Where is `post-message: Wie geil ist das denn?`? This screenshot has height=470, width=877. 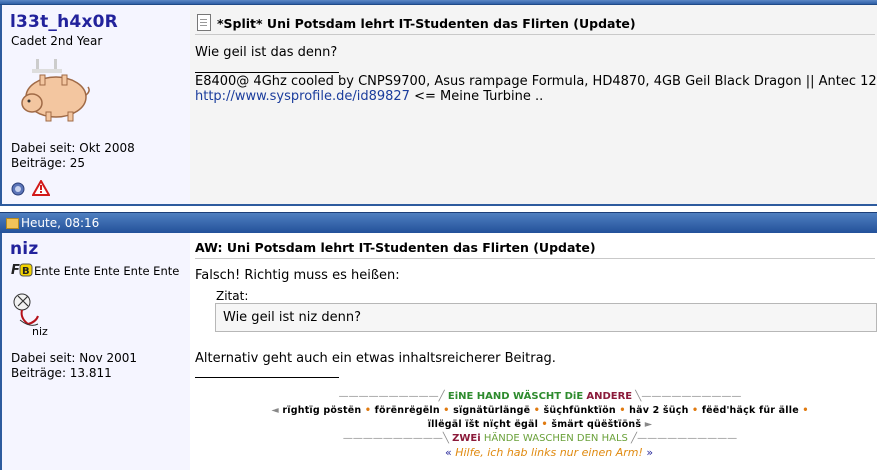 post-message: Wie geil ist das denn? is located at coordinates (266, 52).